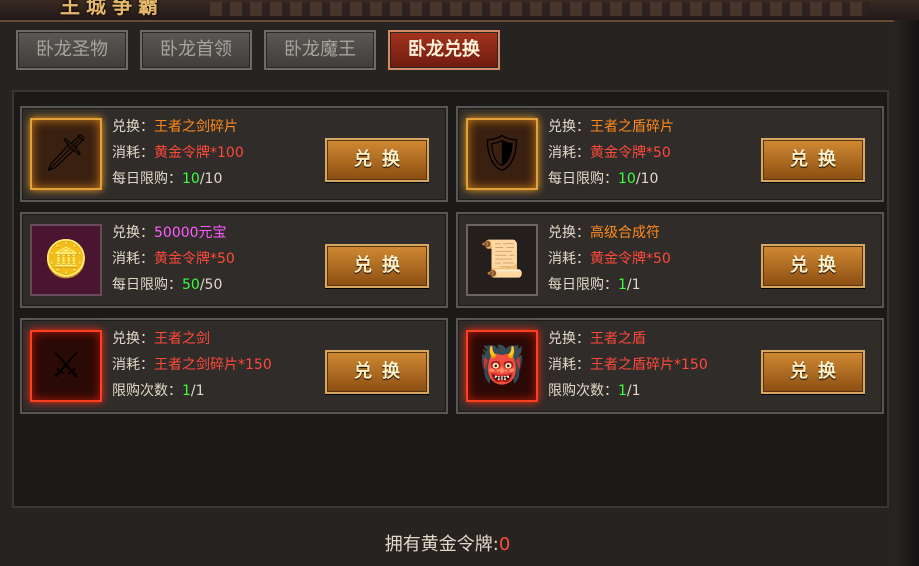 The width and height of the screenshot is (919, 566). Describe the element at coordinates (199, 153) in the screenshot. I see `cost-value: 黄金令牌*100` at that location.